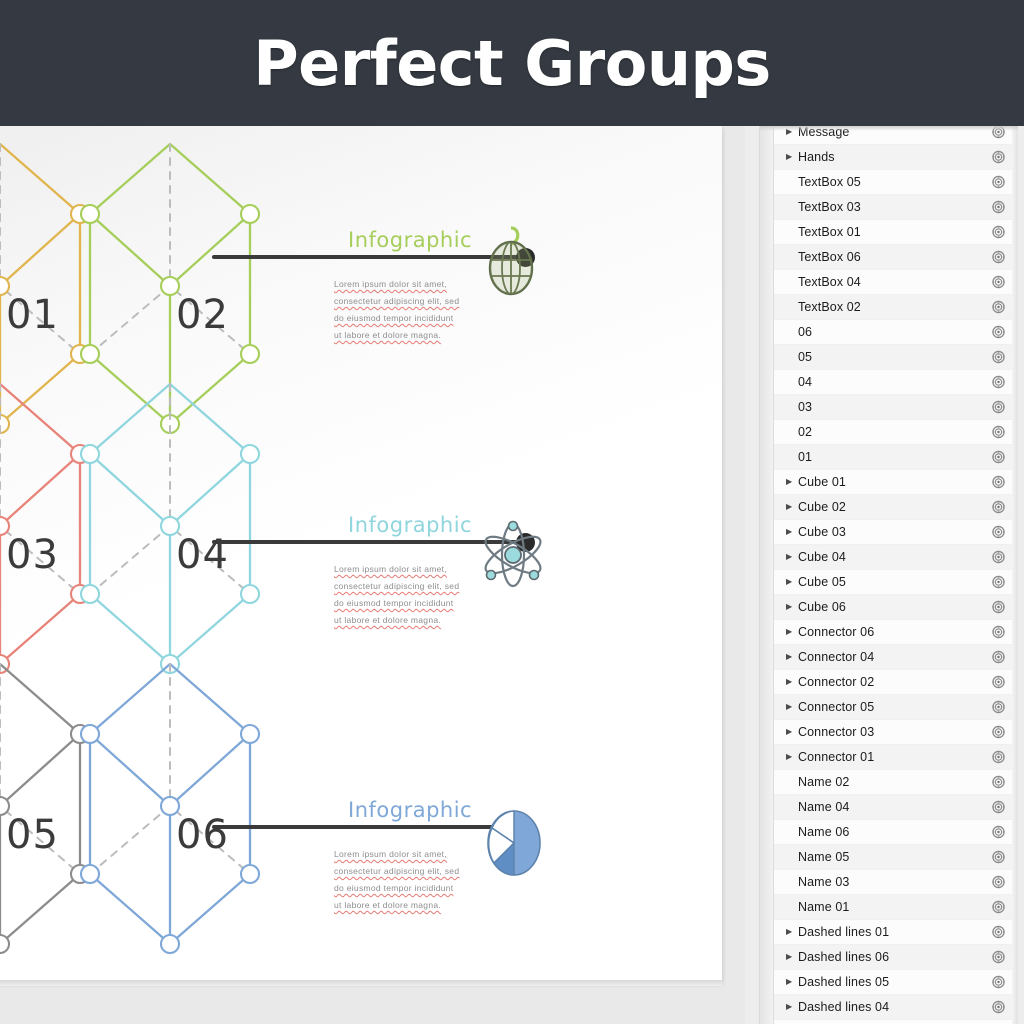  Describe the element at coordinates (893, 432) in the screenshot. I see `layer-row: ▶02` at that location.